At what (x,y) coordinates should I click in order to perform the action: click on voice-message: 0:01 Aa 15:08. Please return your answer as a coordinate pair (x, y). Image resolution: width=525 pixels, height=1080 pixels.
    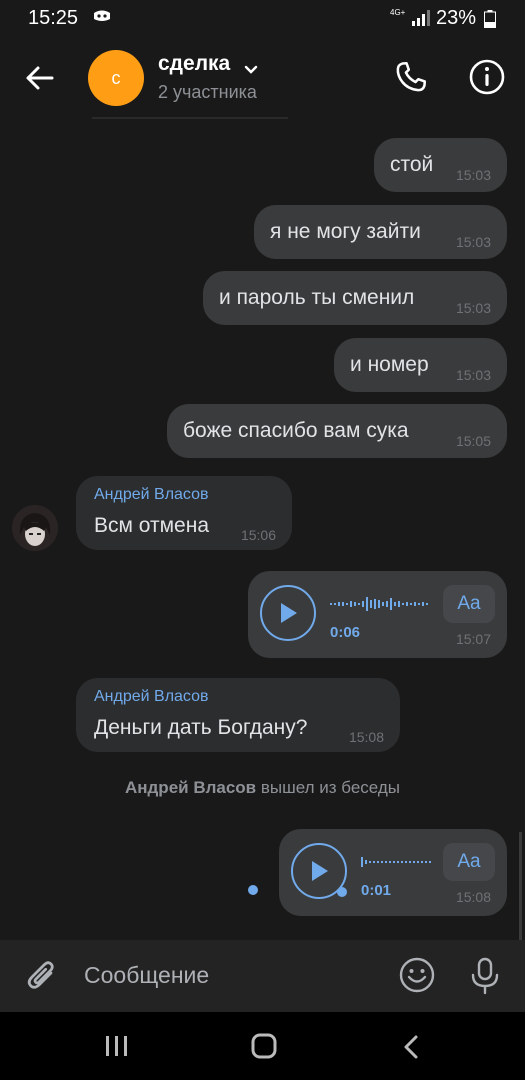
    Looking at the image, I should click on (393, 872).